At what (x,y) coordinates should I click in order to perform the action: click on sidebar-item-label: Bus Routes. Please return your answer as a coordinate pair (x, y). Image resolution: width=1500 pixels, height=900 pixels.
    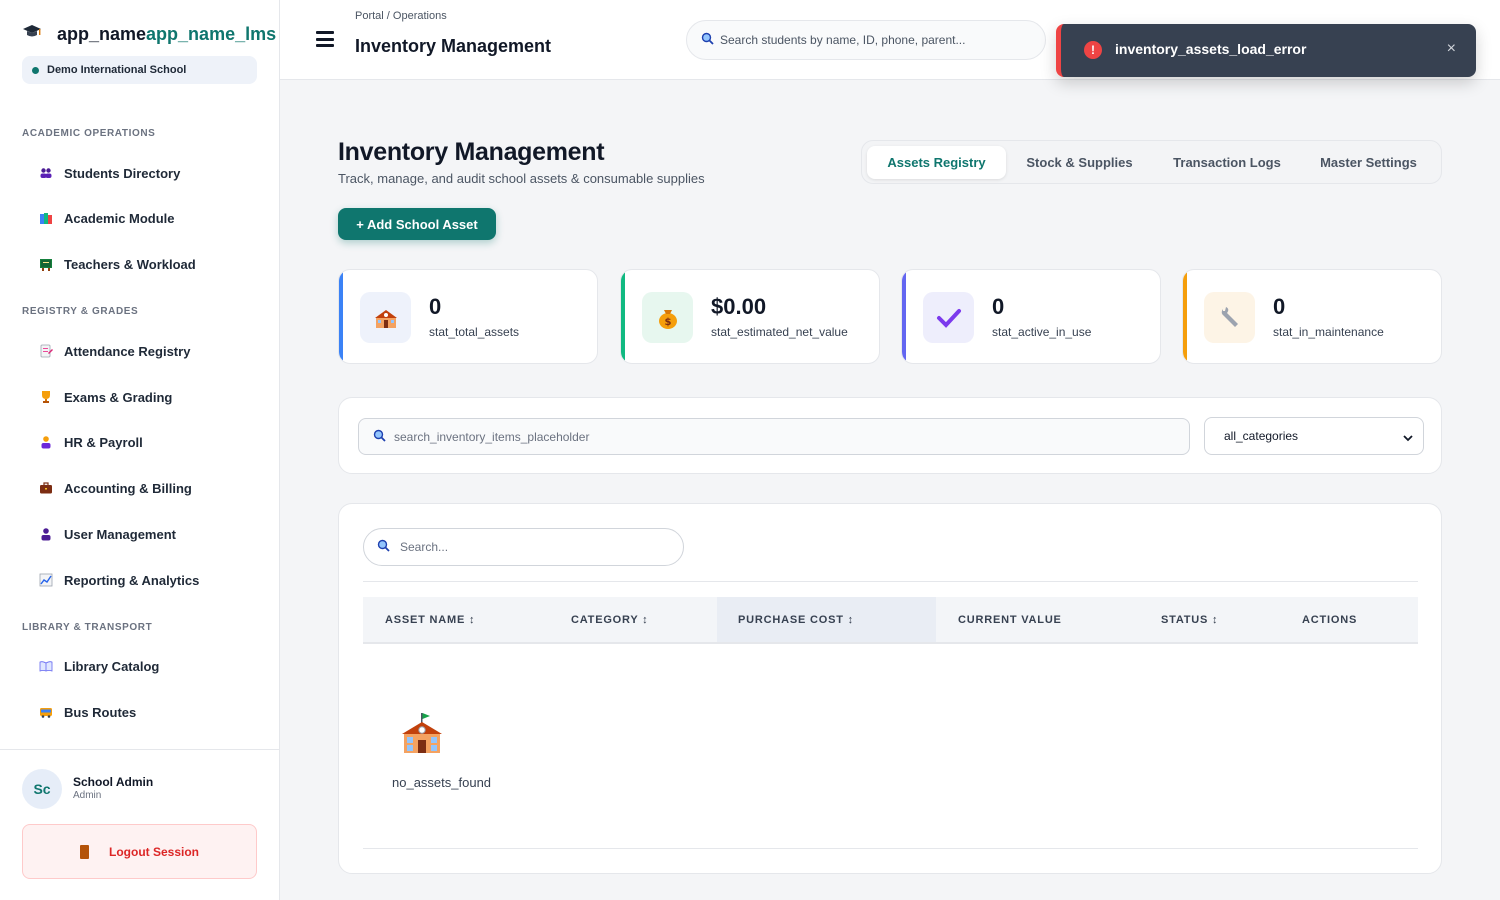
    Looking at the image, I should click on (100, 712).